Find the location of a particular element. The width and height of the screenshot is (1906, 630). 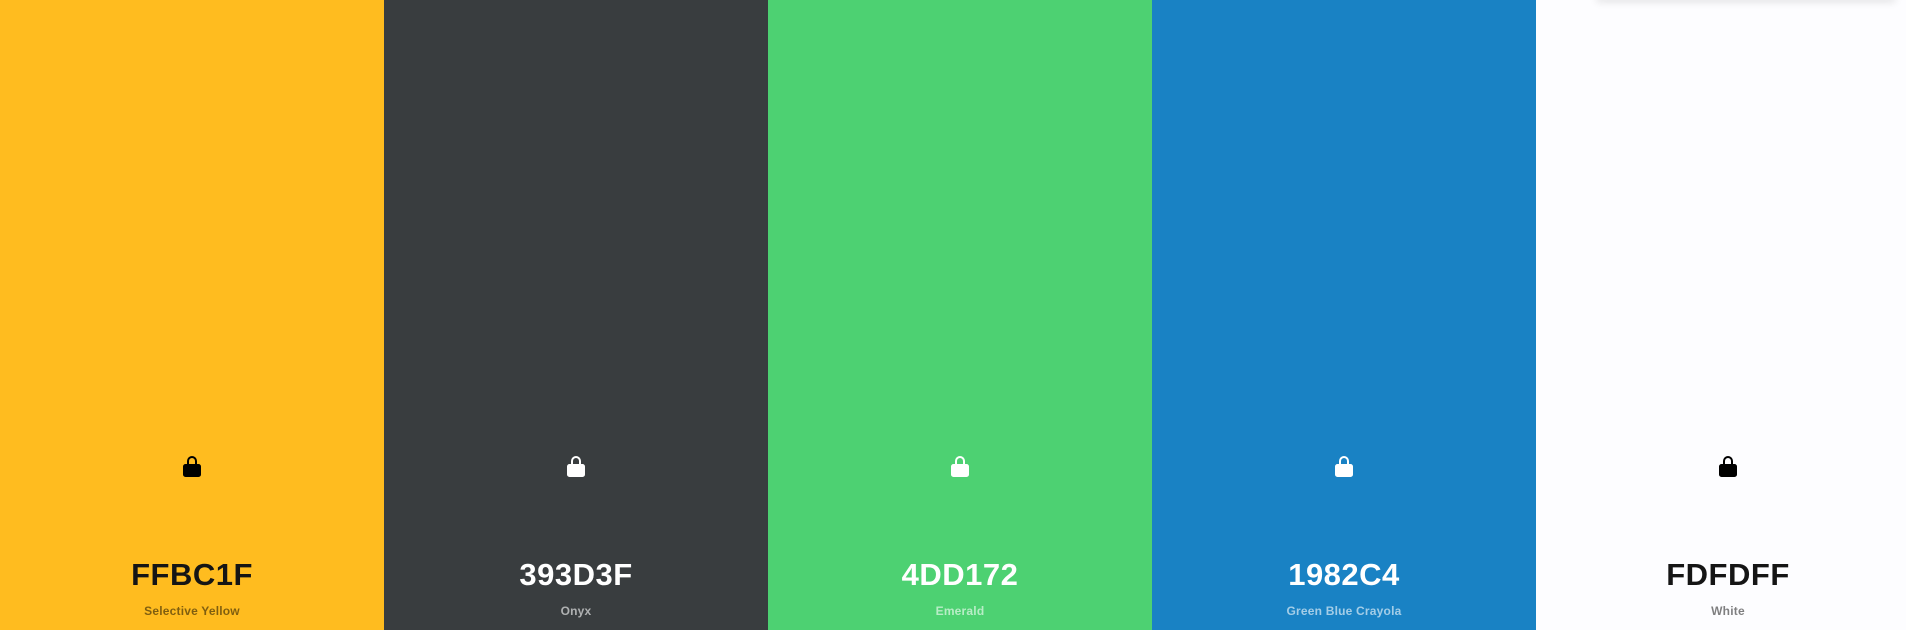

color-name: Emerald is located at coordinates (960, 611).